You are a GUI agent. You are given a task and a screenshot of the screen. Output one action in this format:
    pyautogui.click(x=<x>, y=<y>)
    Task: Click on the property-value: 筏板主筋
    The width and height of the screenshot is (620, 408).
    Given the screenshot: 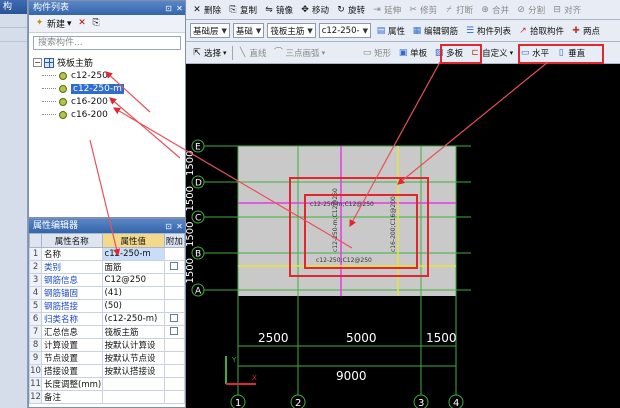 What is the action you would take?
    pyautogui.click(x=133, y=332)
    